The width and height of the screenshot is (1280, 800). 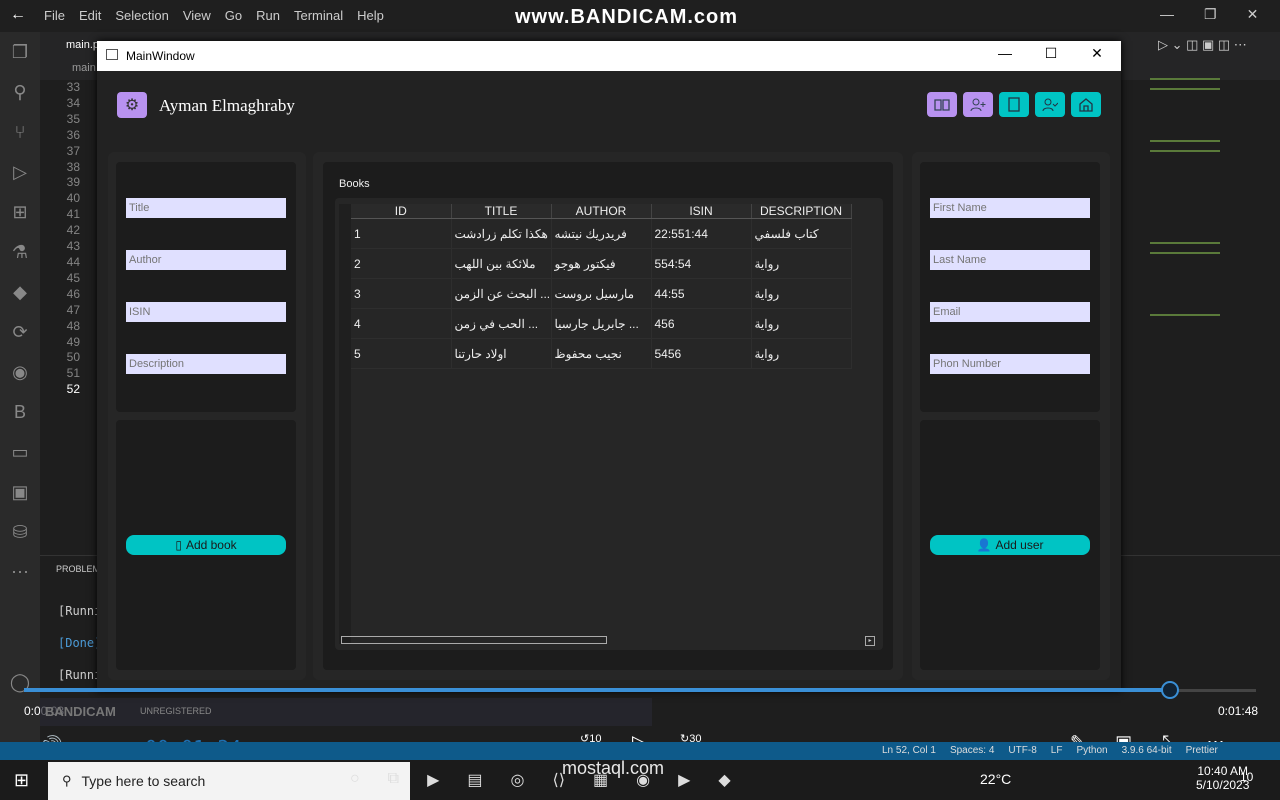 What do you see at coordinates (132, 105) in the screenshot?
I see `settings-button: ⚙` at bounding box center [132, 105].